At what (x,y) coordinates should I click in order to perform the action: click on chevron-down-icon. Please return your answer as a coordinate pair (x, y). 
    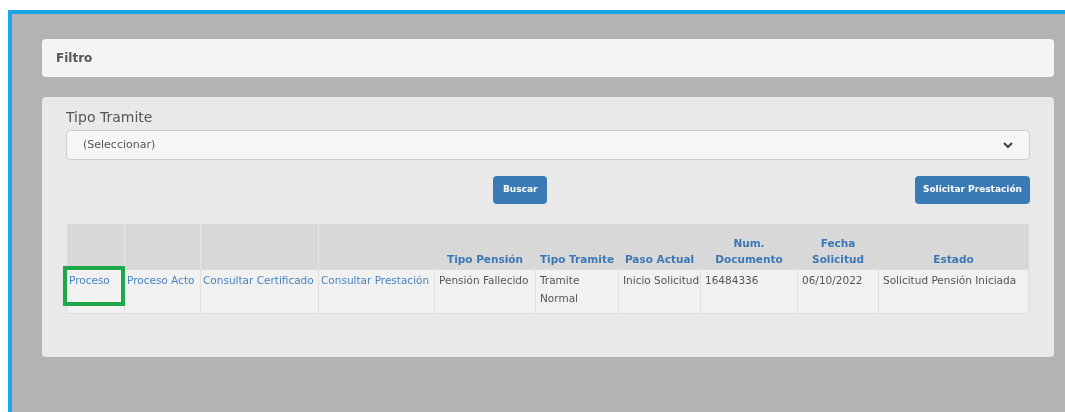
    Looking at the image, I should click on (1008, 145).